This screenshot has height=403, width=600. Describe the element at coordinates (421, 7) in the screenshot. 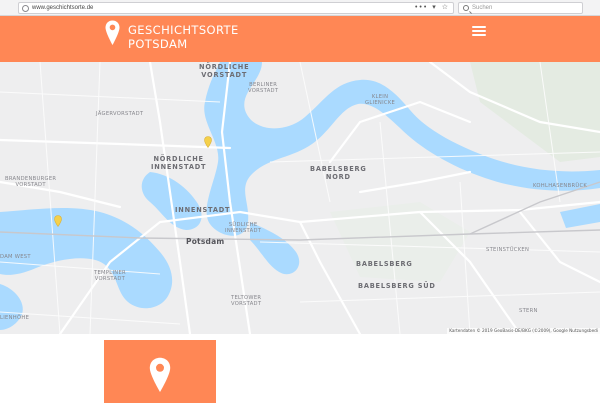

I see `page-actions-menu: •••` at that location.